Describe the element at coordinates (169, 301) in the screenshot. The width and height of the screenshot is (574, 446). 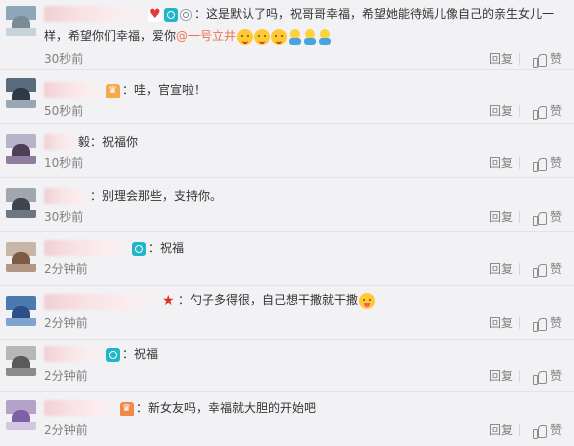
I see `star-icon` at that location.